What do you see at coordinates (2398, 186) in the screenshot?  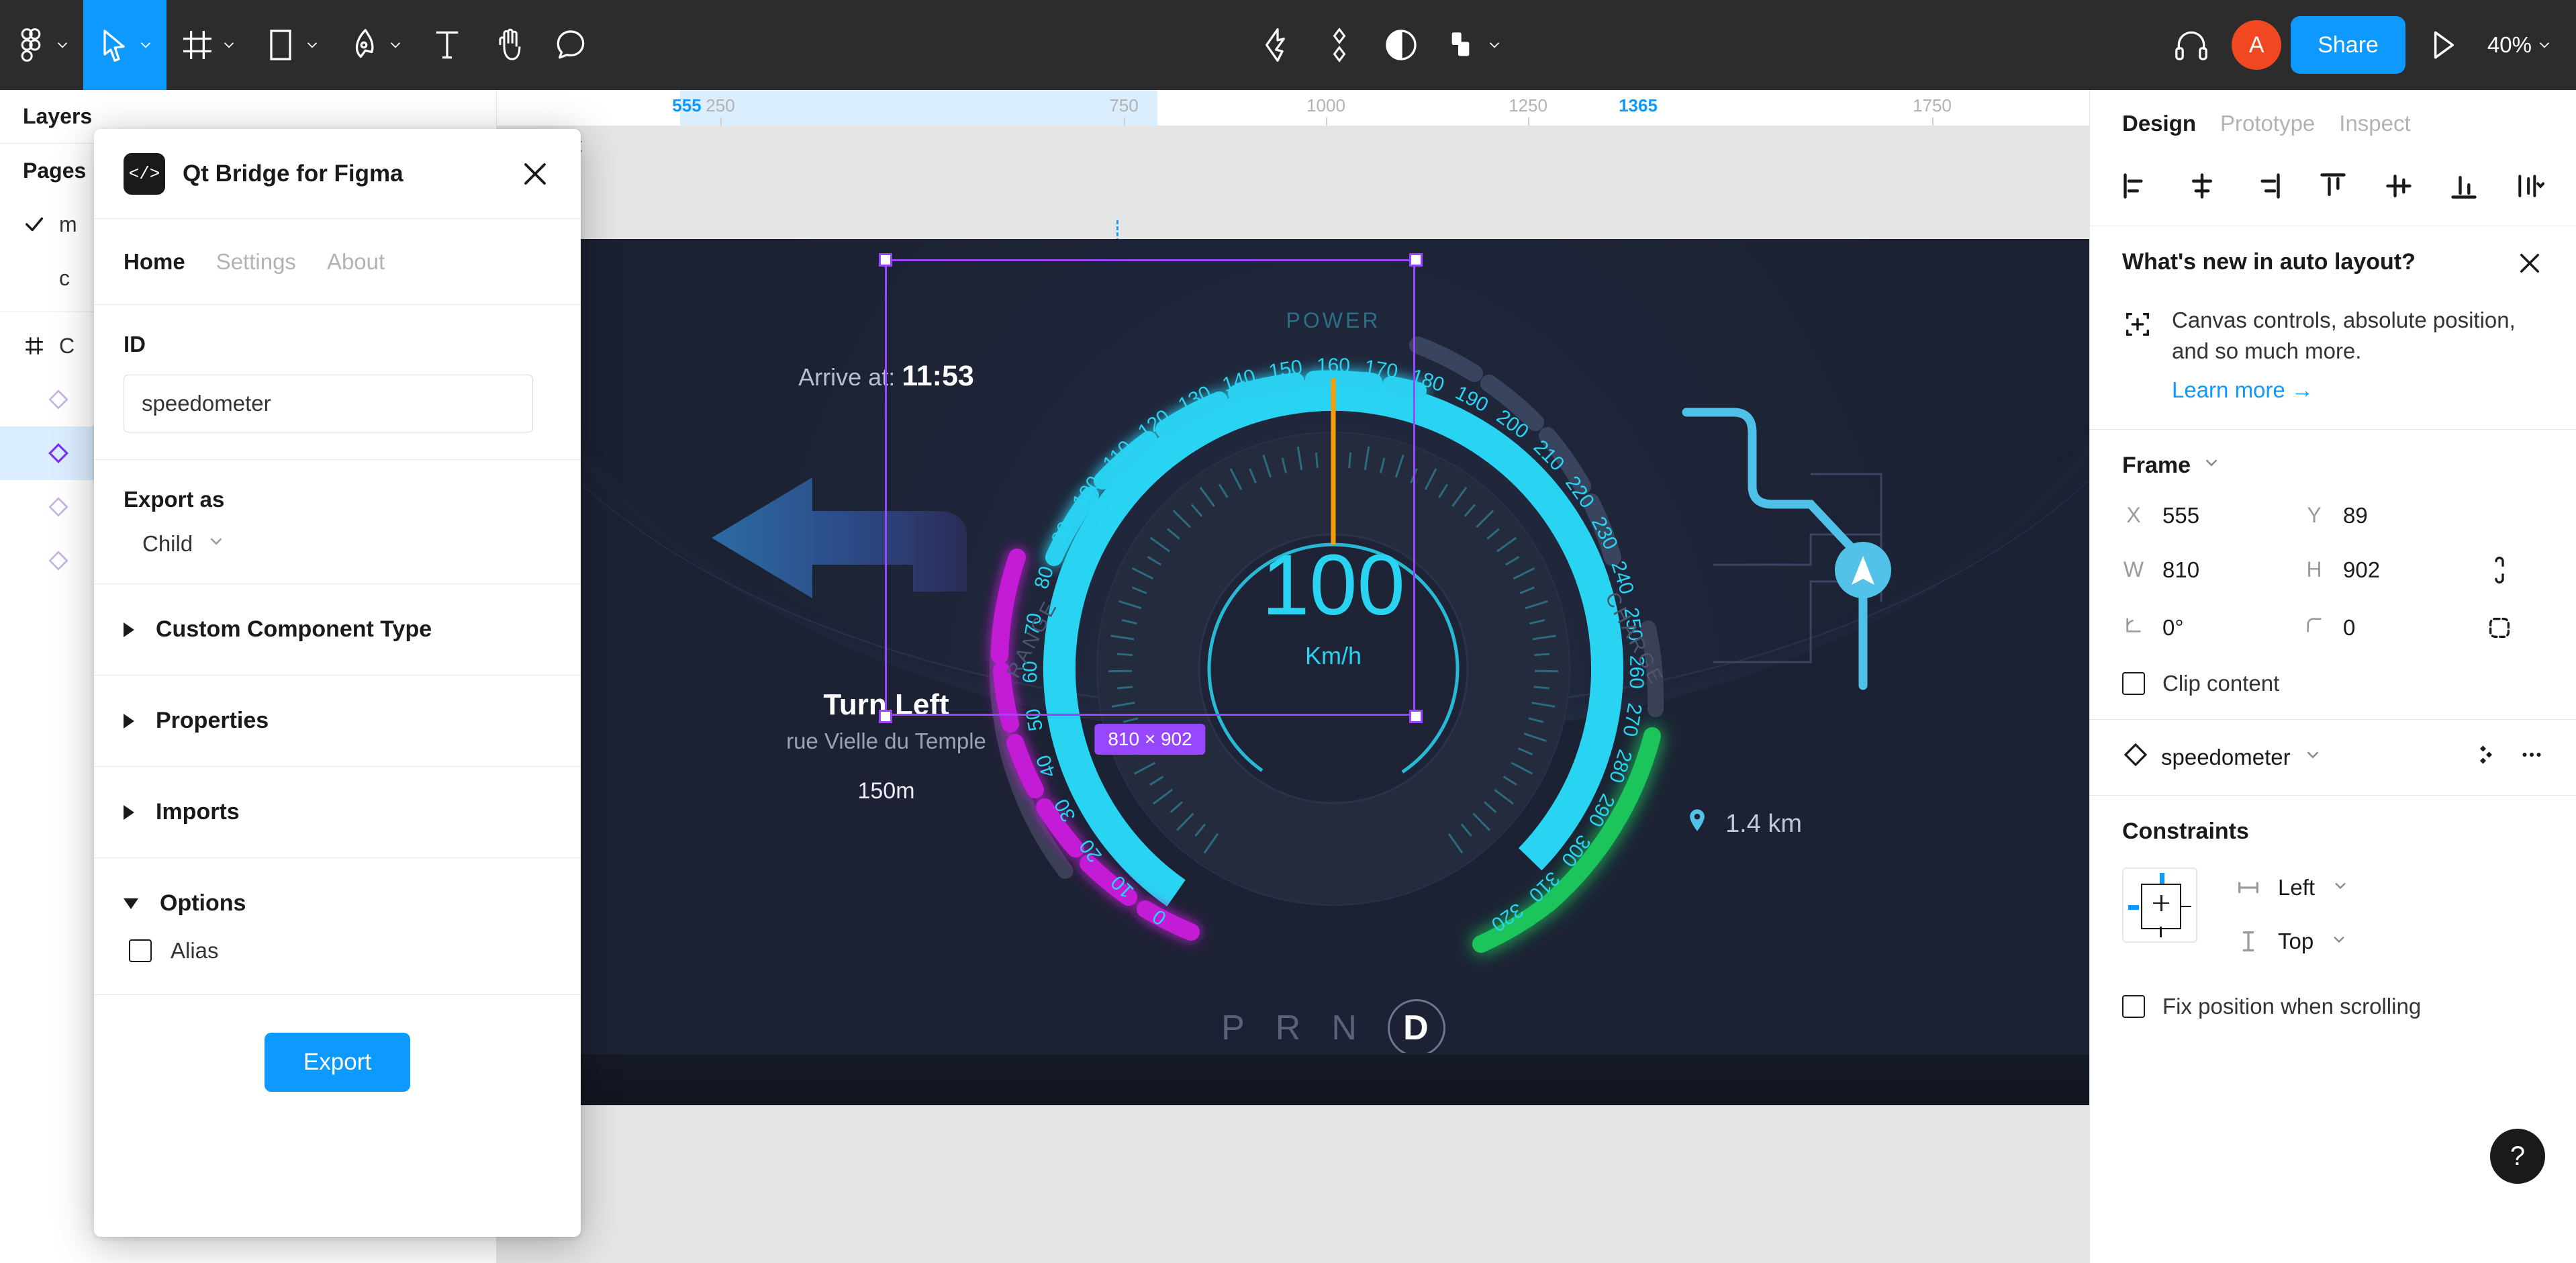 I see `align-vertical-center-icon` at bounding box center [2398, 186].